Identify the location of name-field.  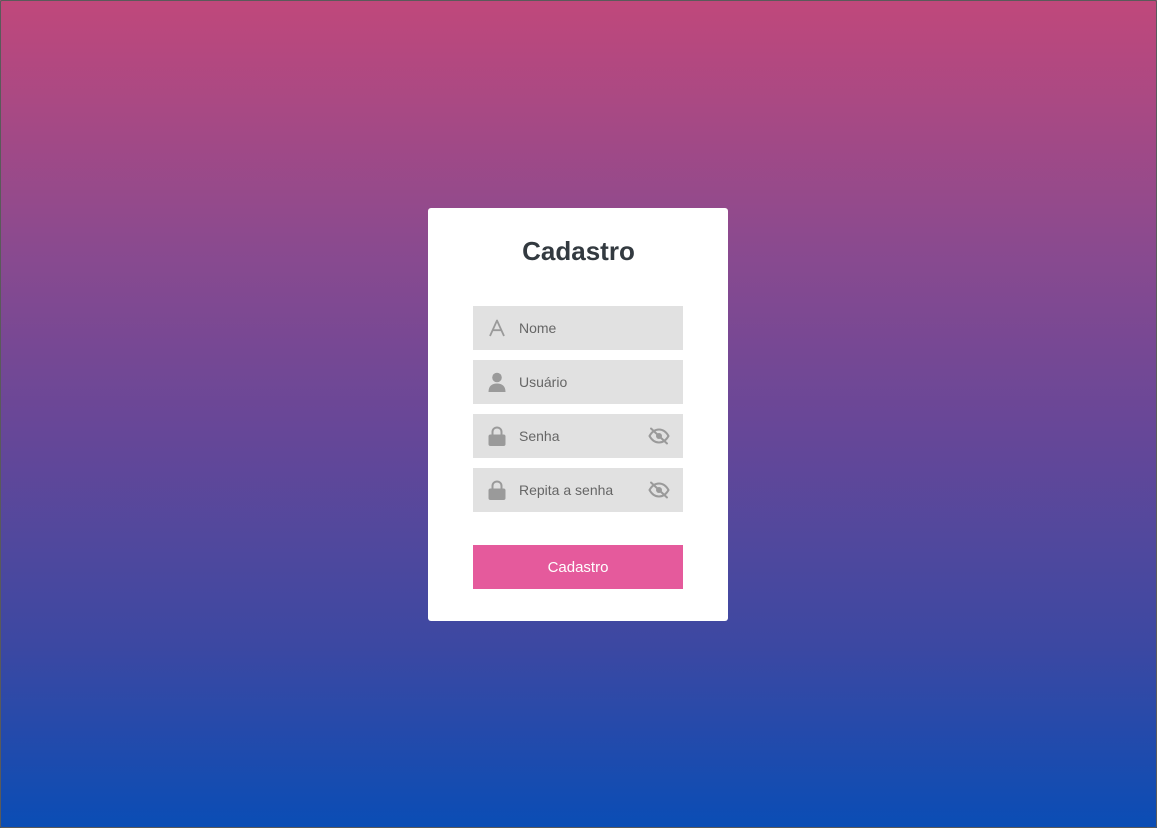
(578, 328).